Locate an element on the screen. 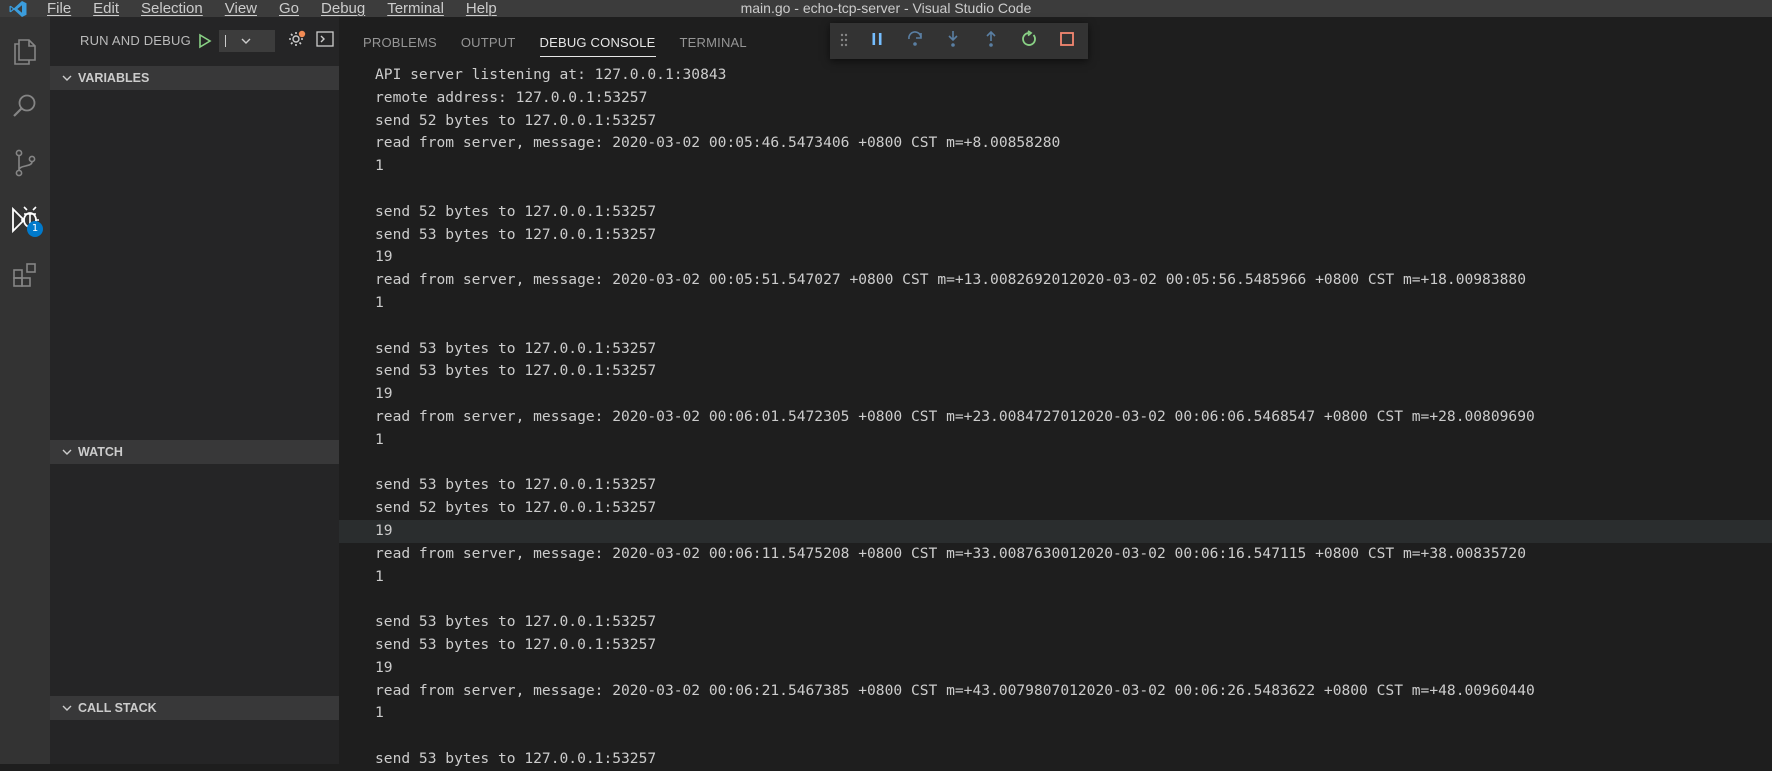 This screenshot has height=771, width=1772. pause-icon is located at coordinates (877, 41).